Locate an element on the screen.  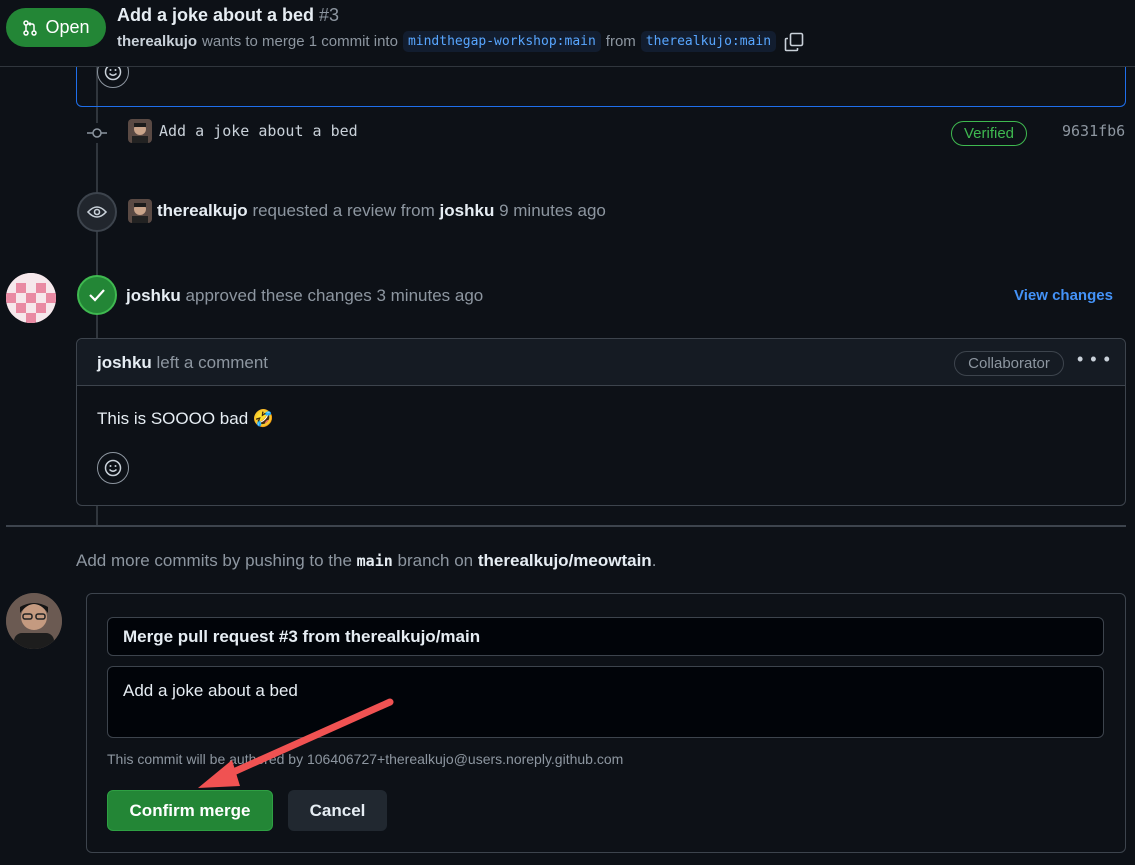
review-request-badge is located at coordinates (97, 212).